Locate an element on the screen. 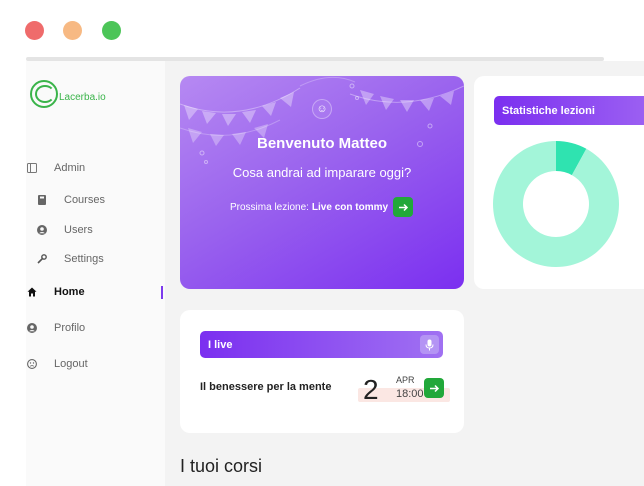  profile-icon is located at coordinates (32, 328).